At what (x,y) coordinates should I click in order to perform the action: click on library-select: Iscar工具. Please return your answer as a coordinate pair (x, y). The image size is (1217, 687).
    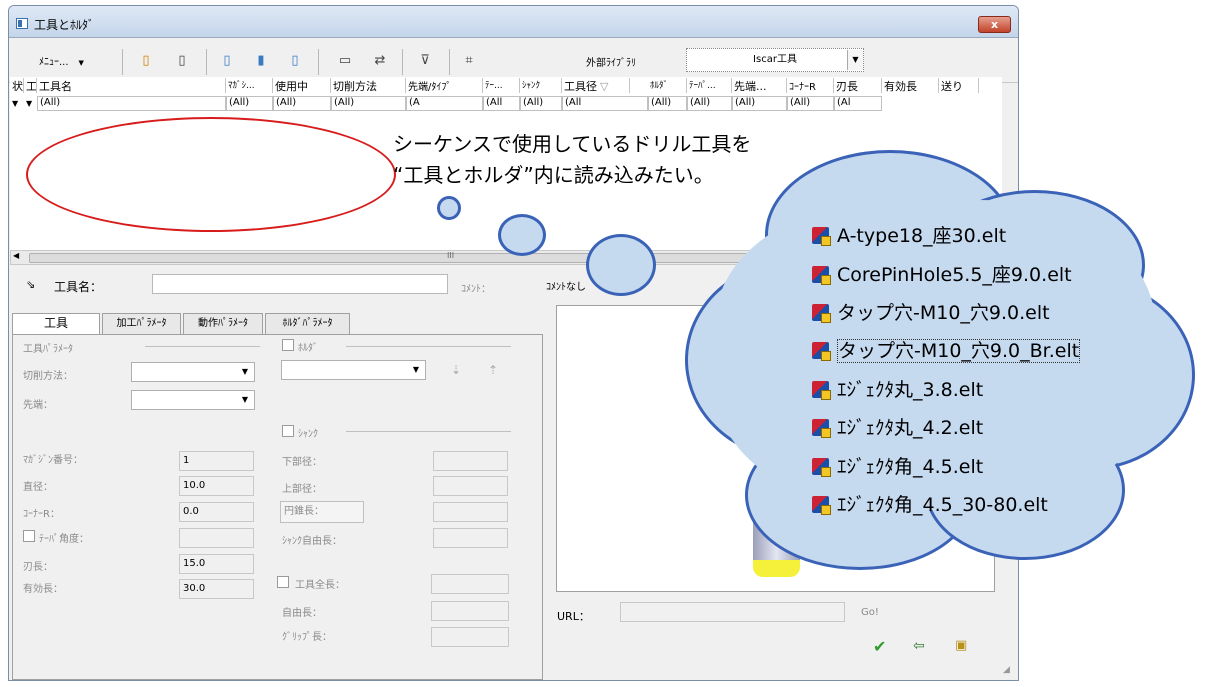
    Looking at the image, I should click on (775, 60).